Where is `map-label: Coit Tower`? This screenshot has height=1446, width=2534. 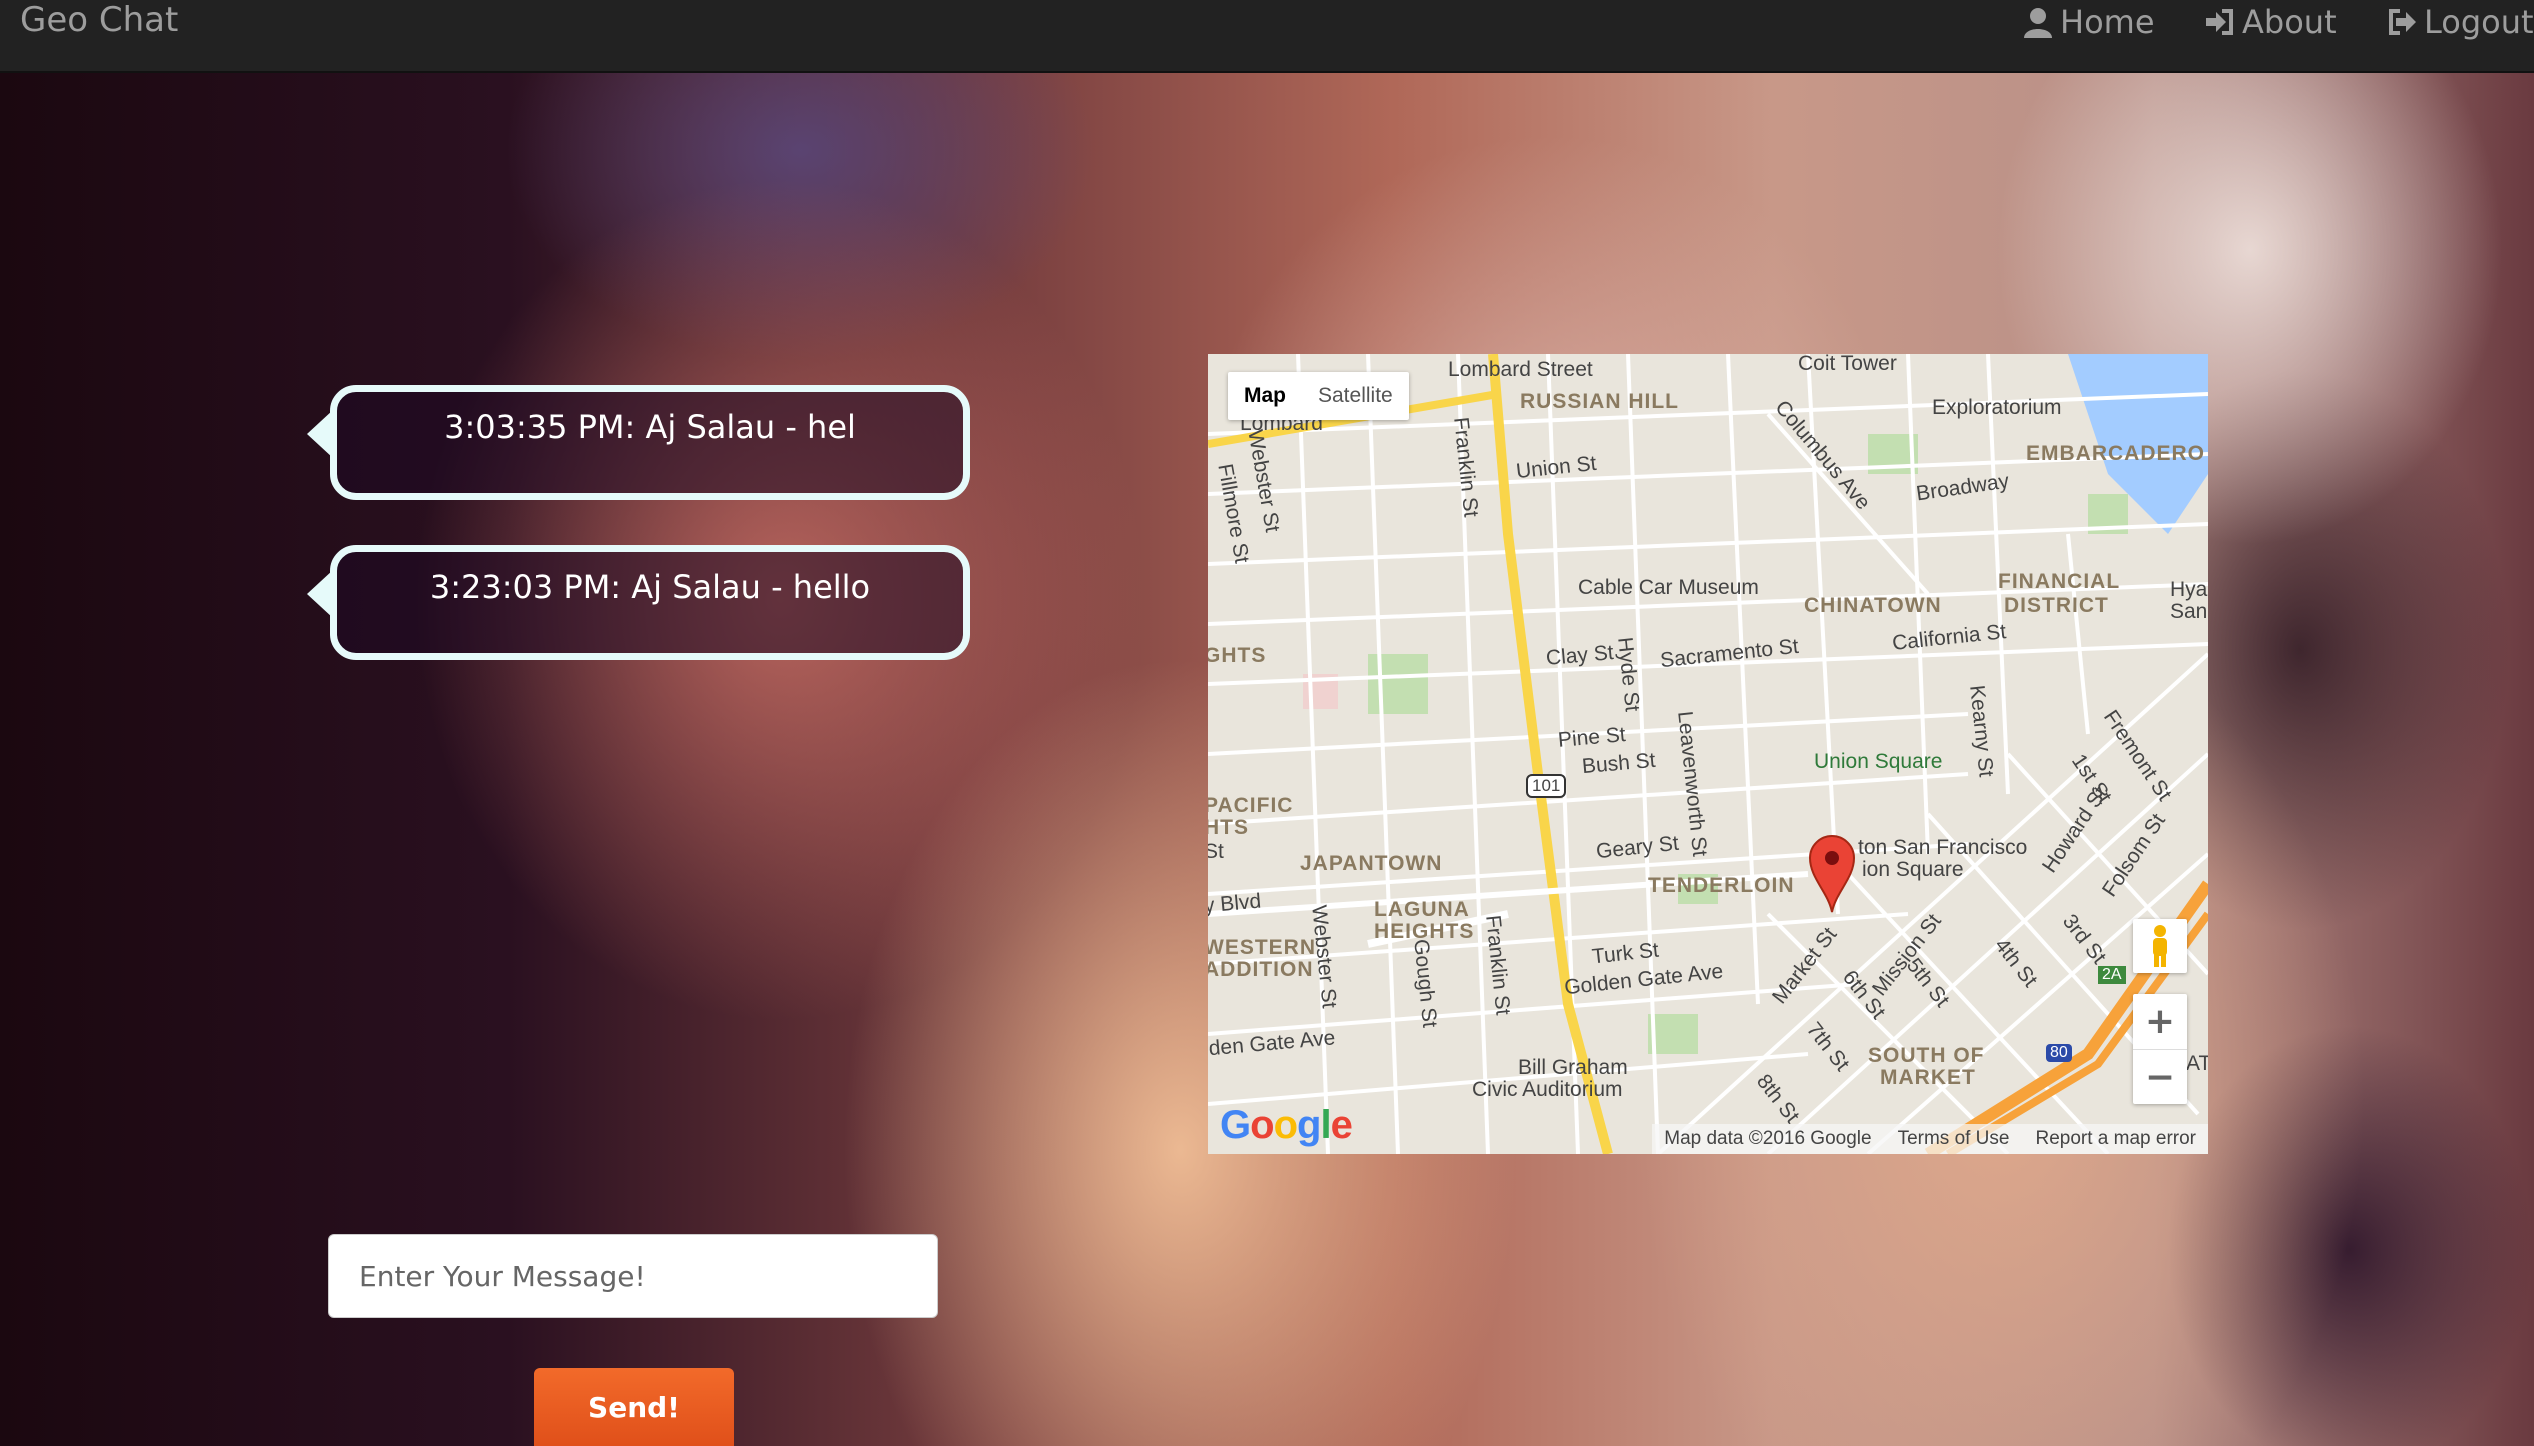
map-label: Coit Tower is located at coordinates (1847, 364).